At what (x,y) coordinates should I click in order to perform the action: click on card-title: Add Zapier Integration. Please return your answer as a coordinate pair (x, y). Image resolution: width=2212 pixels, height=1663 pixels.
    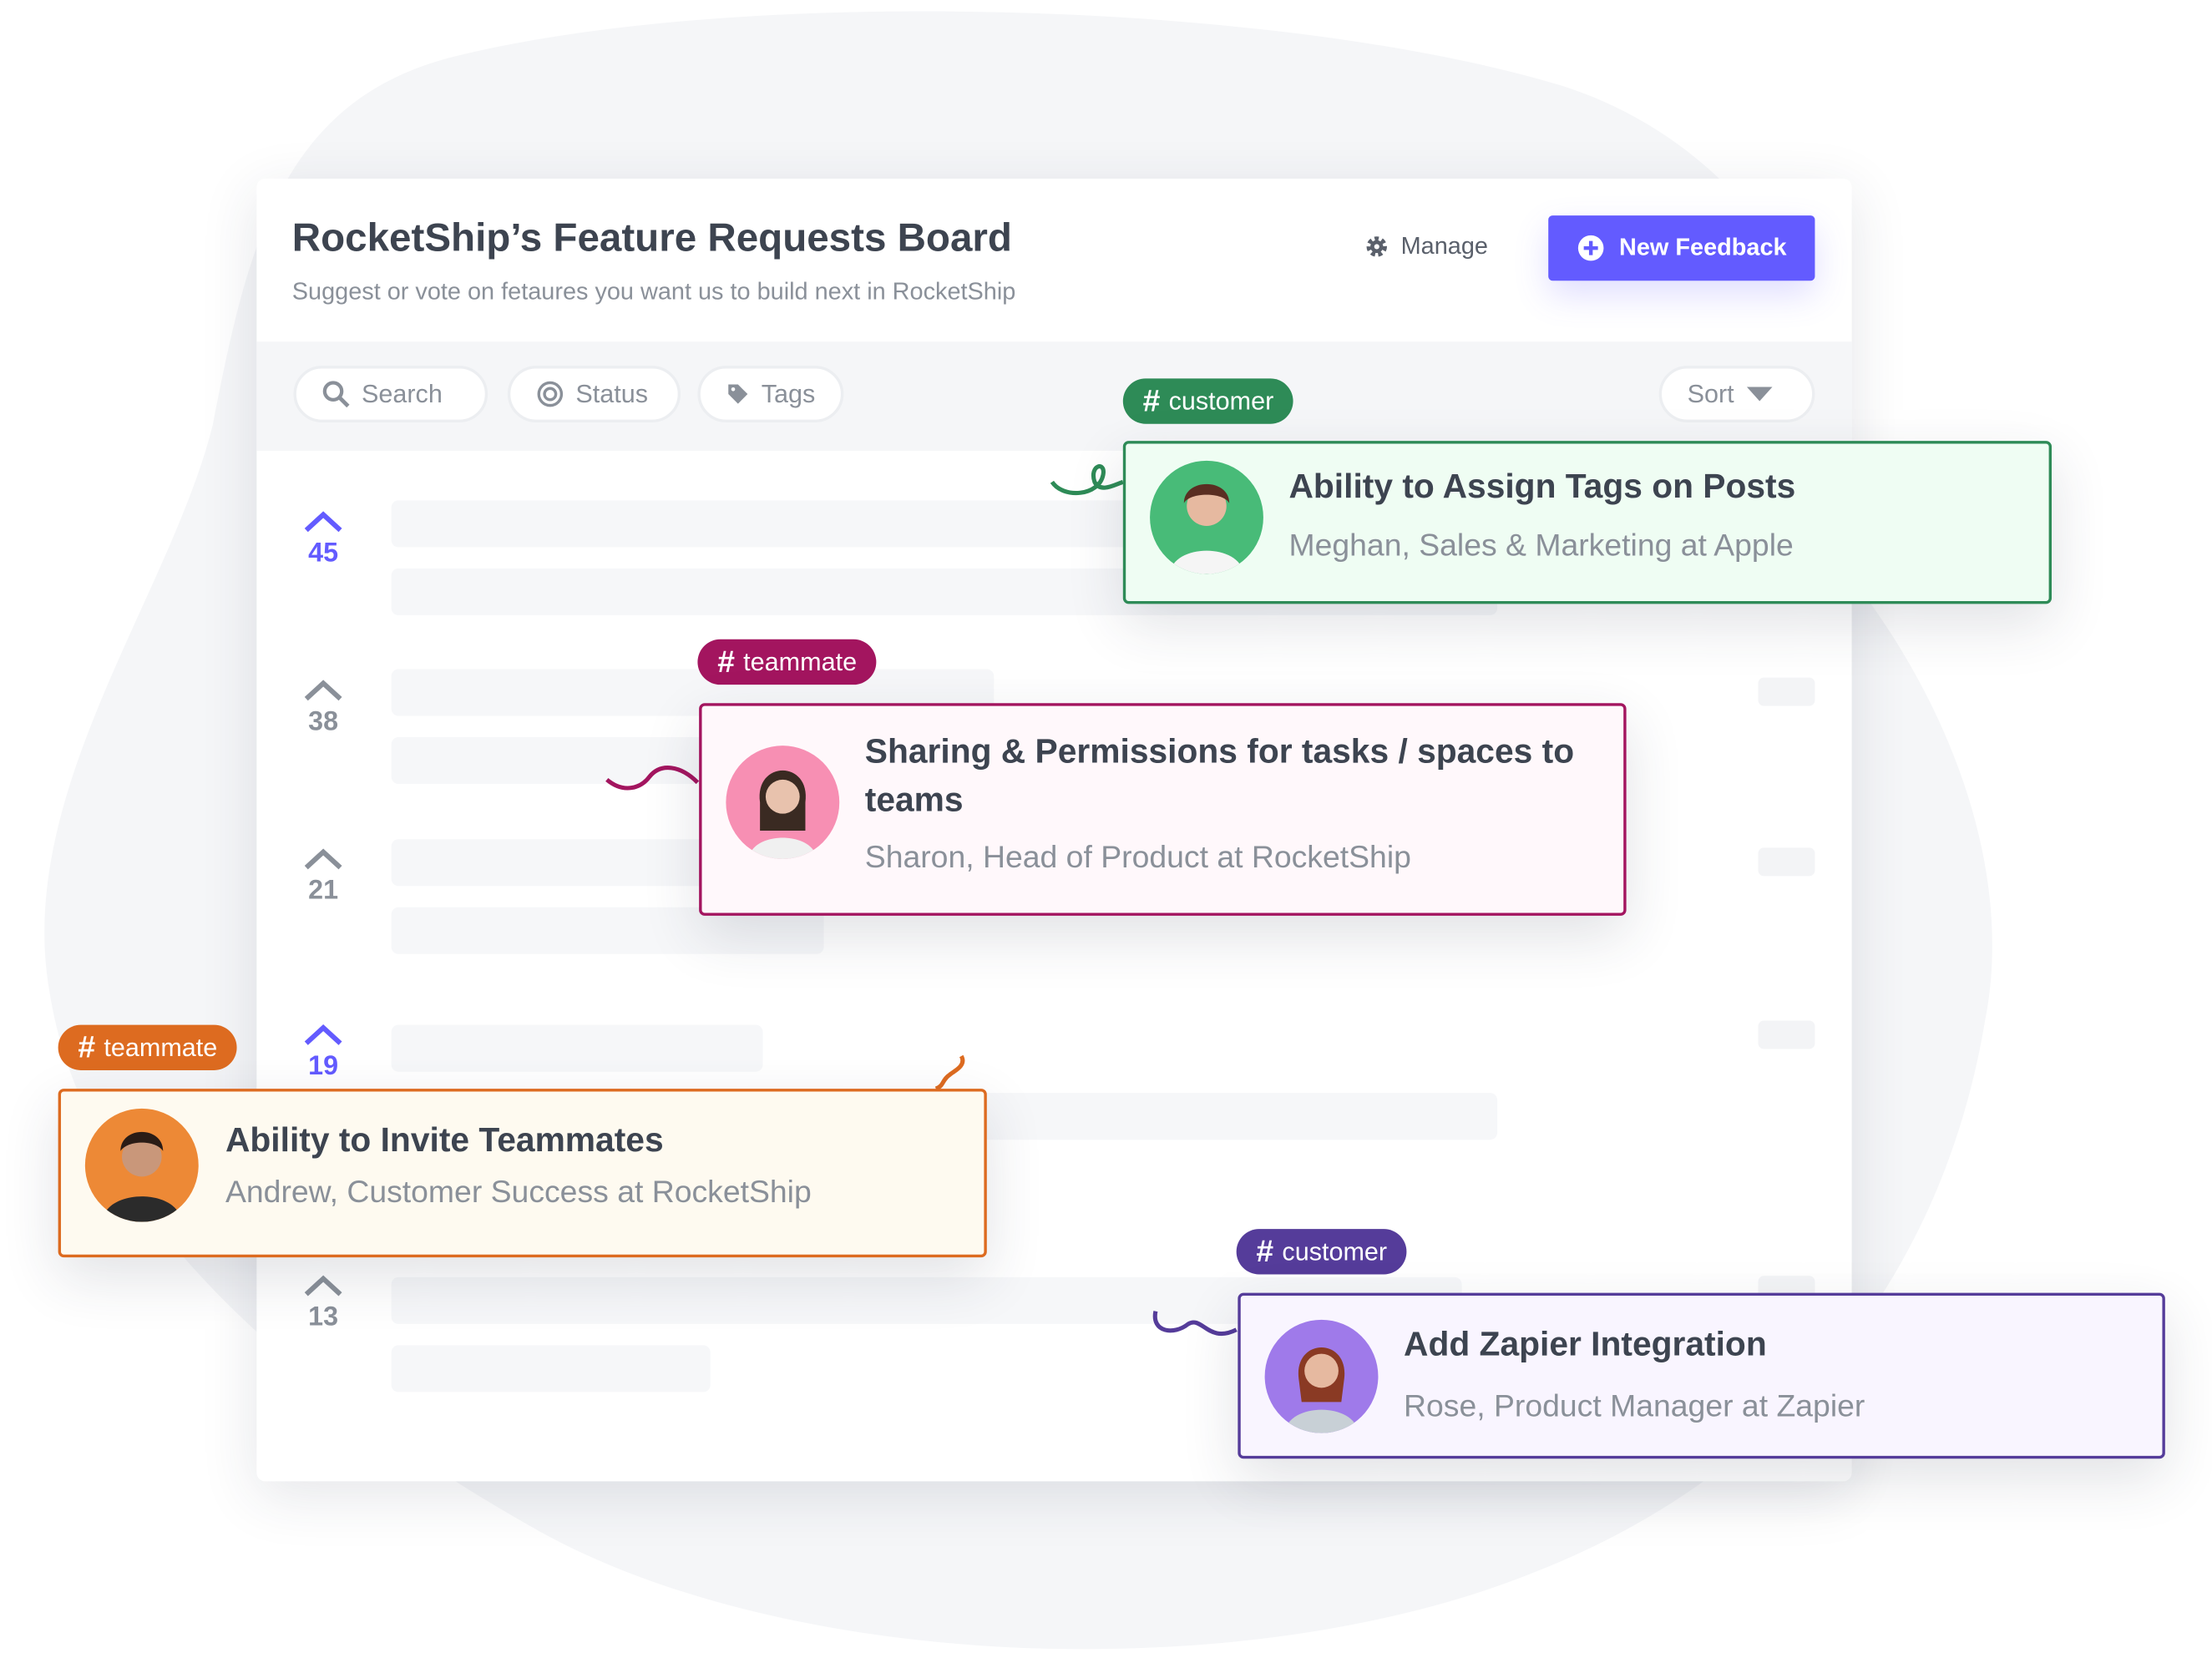
    Looking at the image, I should click on (1585, 1344).